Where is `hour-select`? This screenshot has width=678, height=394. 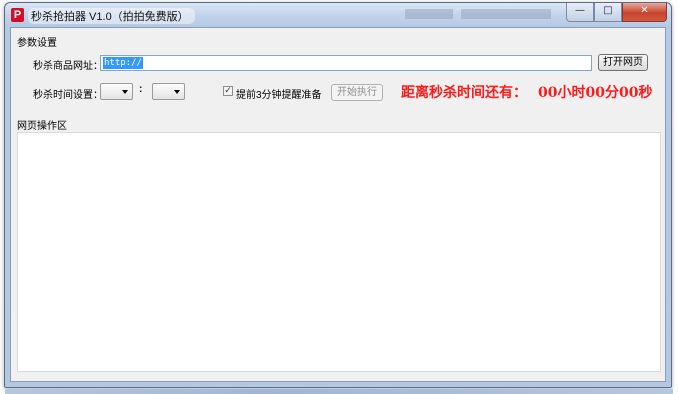 hour-select is located at coordinates (116, 91).